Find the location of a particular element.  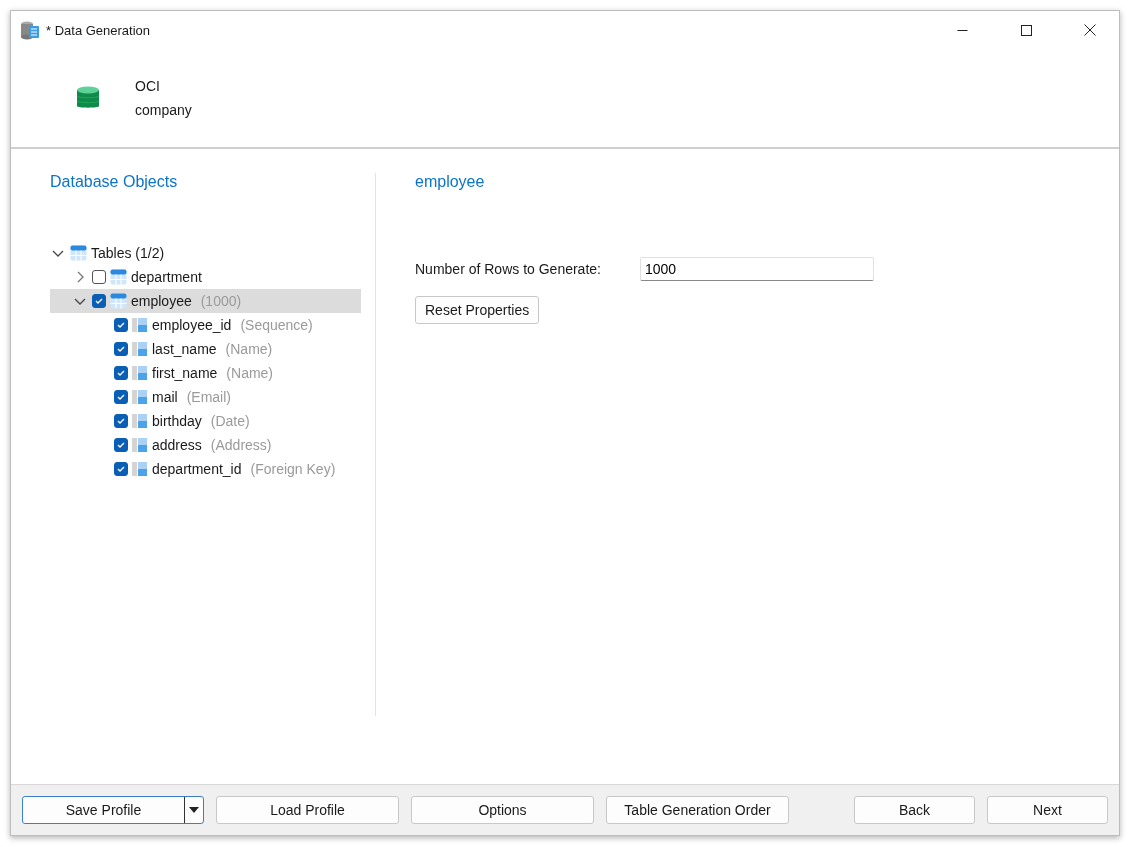

database-name: company is located at coordinates (163, 110).